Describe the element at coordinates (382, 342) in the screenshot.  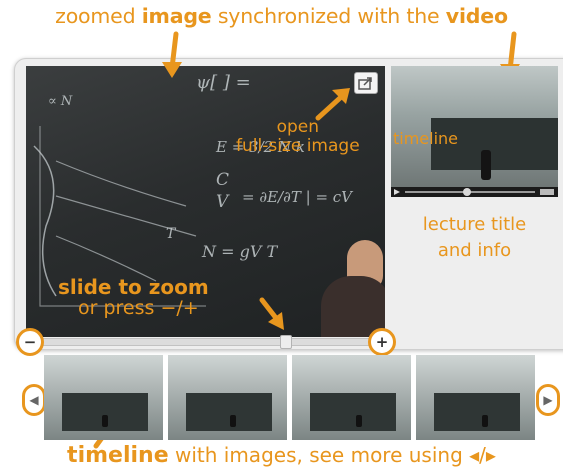
I see `zoom-in-button: +` at that location.